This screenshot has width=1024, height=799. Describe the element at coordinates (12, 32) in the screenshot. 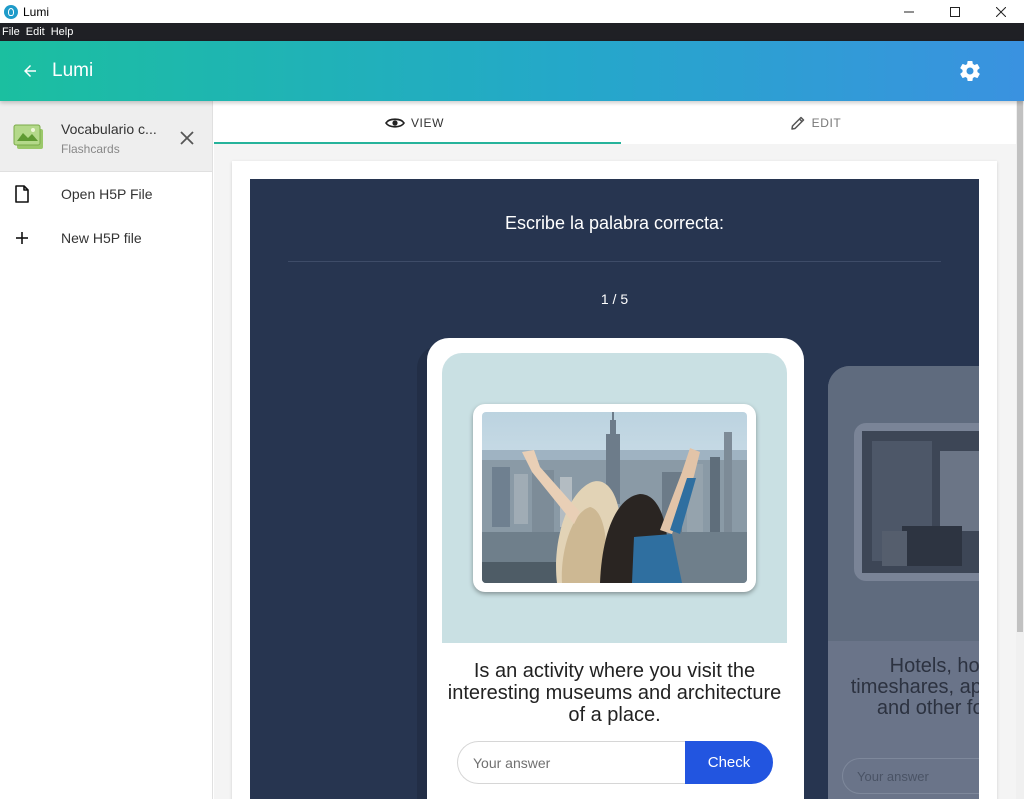

I see `menu-file: File` at that location.